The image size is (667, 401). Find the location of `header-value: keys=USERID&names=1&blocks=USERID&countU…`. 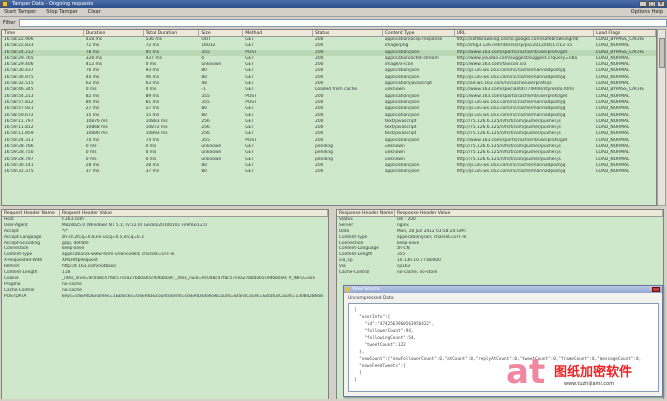

header-value: keys=USERID&names=1&blocks=USERID&countU… is located at coordinates (192, 296).